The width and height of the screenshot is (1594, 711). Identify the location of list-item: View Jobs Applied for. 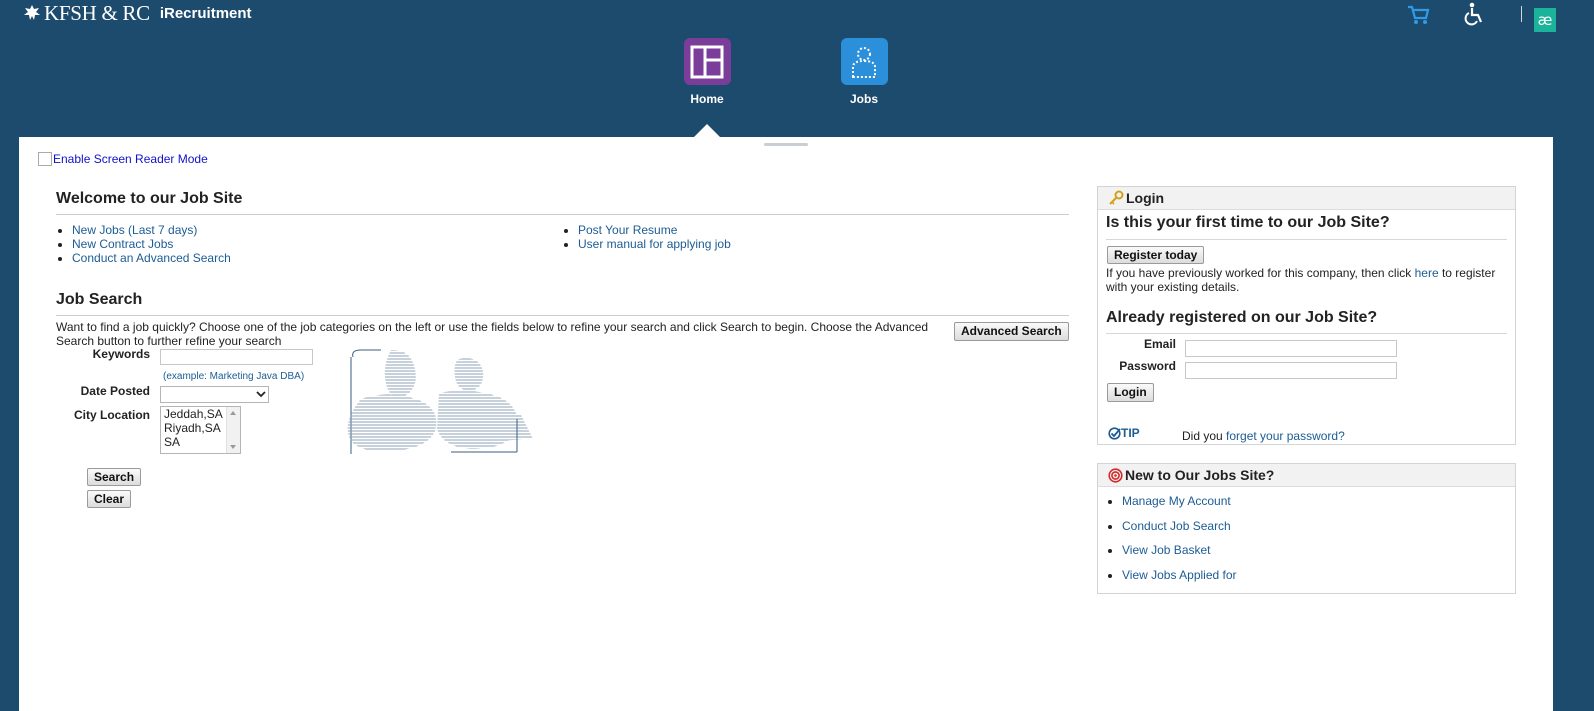
(1179, 575).